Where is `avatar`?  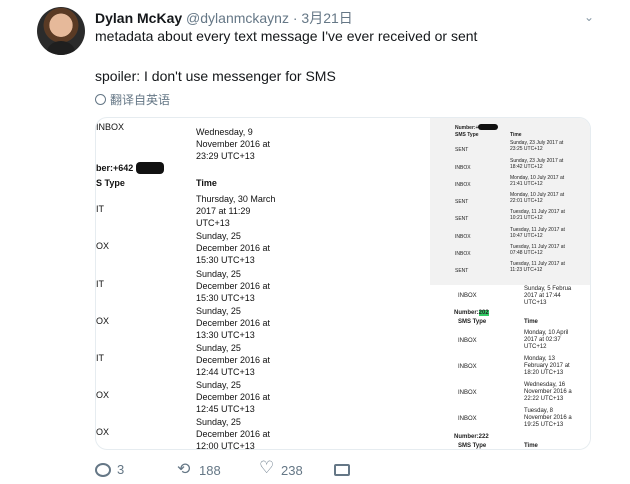
avatar is located at coordinates (61, 31).